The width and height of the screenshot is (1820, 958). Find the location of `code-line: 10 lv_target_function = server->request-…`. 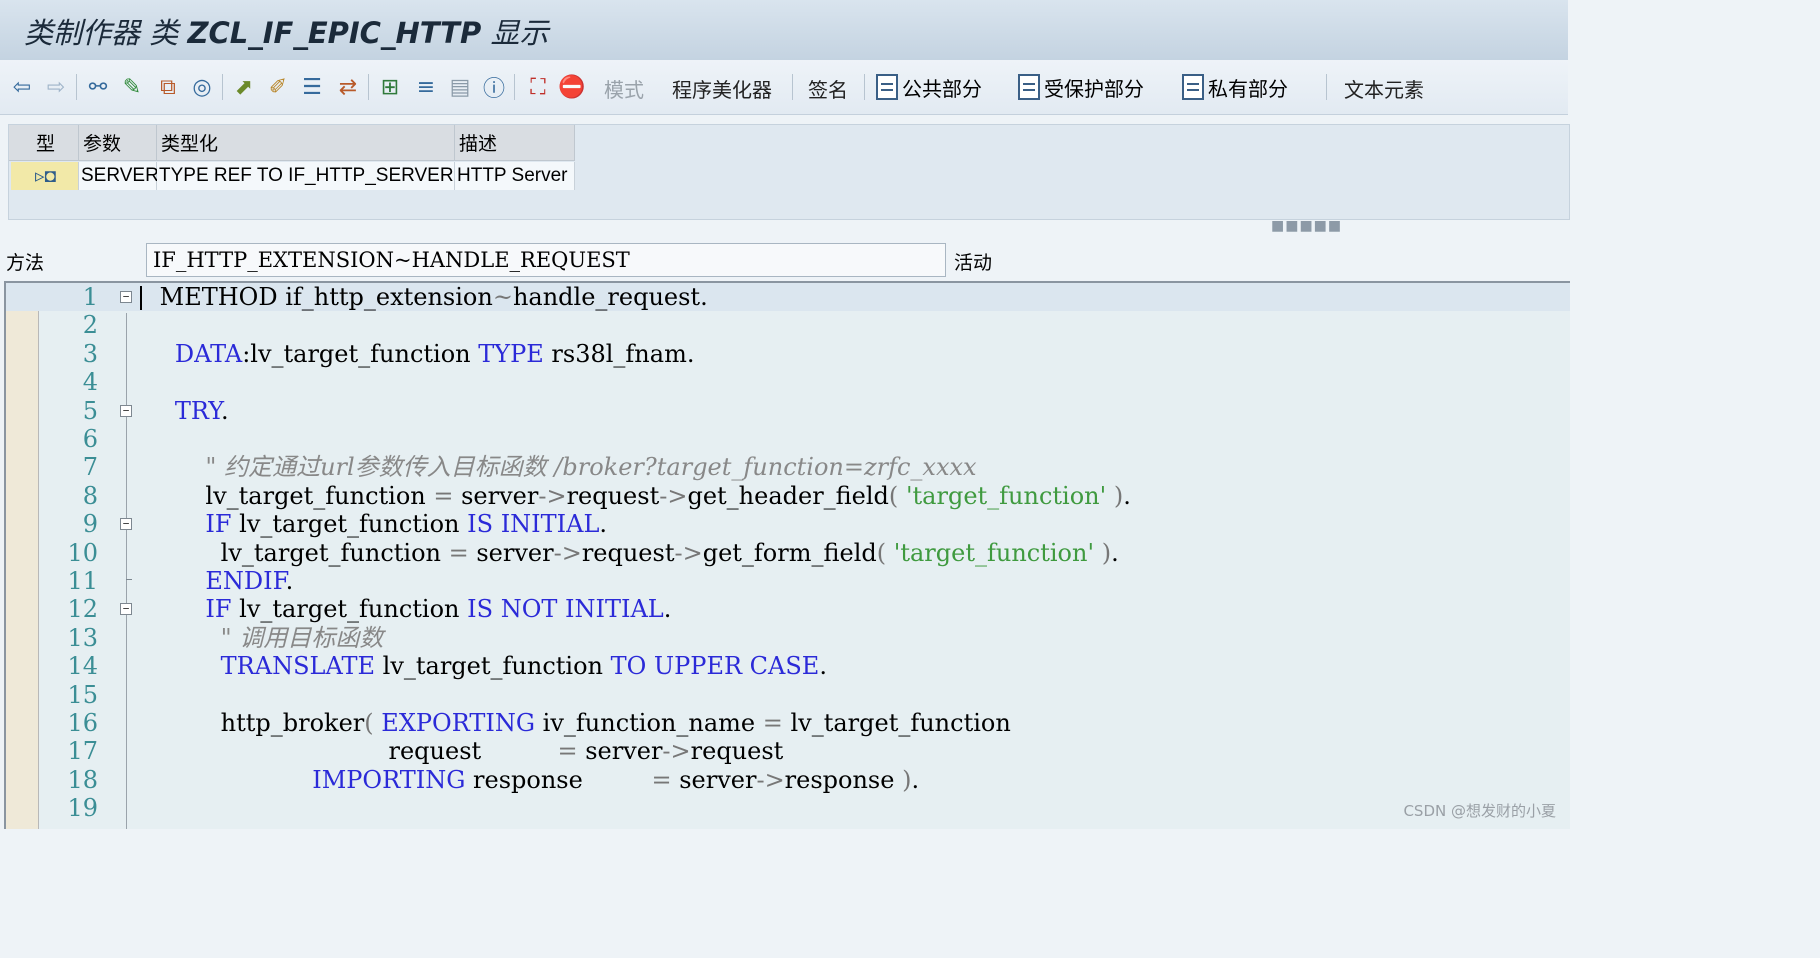

code-line: 10 lv_target_function = server->request-… is located at coordinates (788, 553).